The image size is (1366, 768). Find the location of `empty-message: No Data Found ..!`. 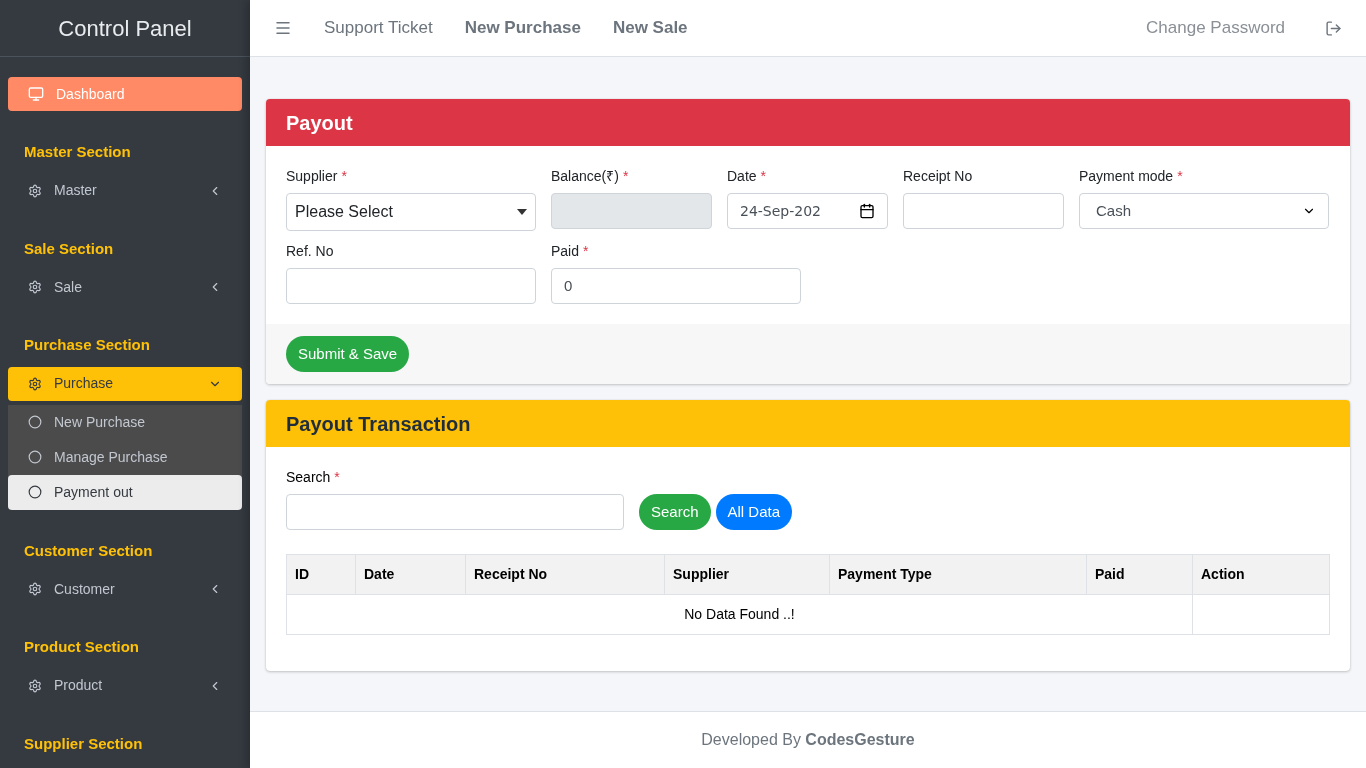

empty-message: No Data Found ..! is located at coordinates (739, 614).